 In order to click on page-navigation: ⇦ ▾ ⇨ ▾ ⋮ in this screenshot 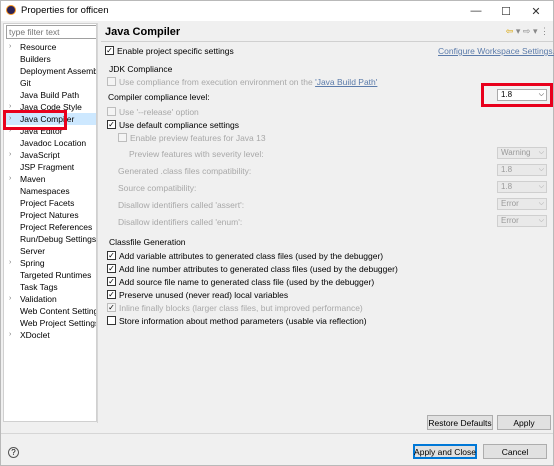, I will do `click(527, 31)`.